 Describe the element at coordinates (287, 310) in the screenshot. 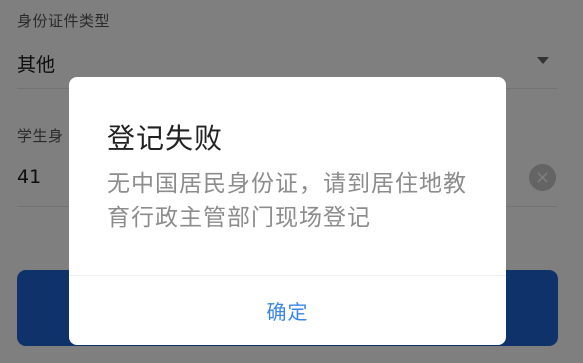

I see `confirm-button: 确定` at that location.